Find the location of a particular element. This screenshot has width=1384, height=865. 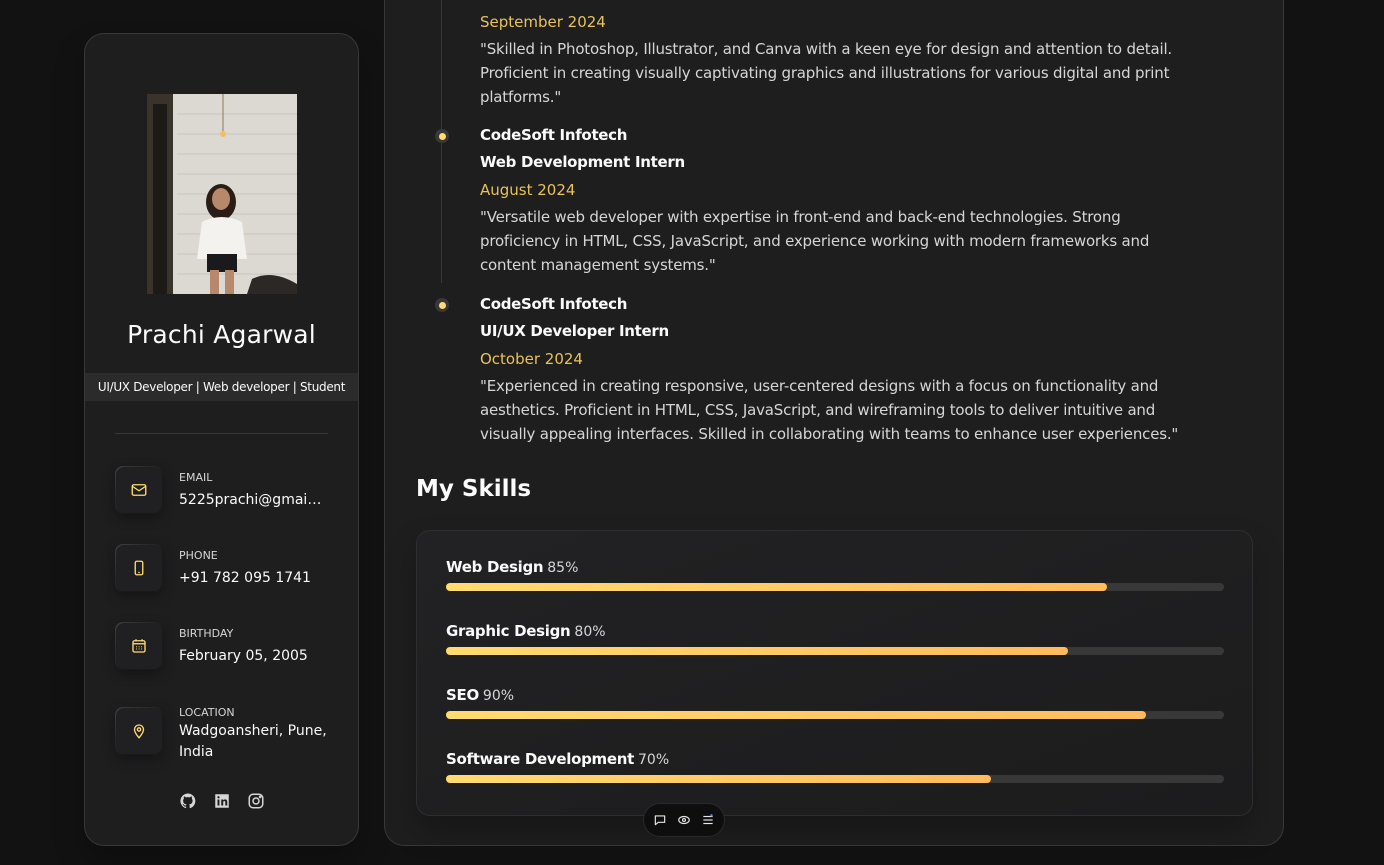

birthday-value: February 05, 2005 is located at coordinates (243, 656).